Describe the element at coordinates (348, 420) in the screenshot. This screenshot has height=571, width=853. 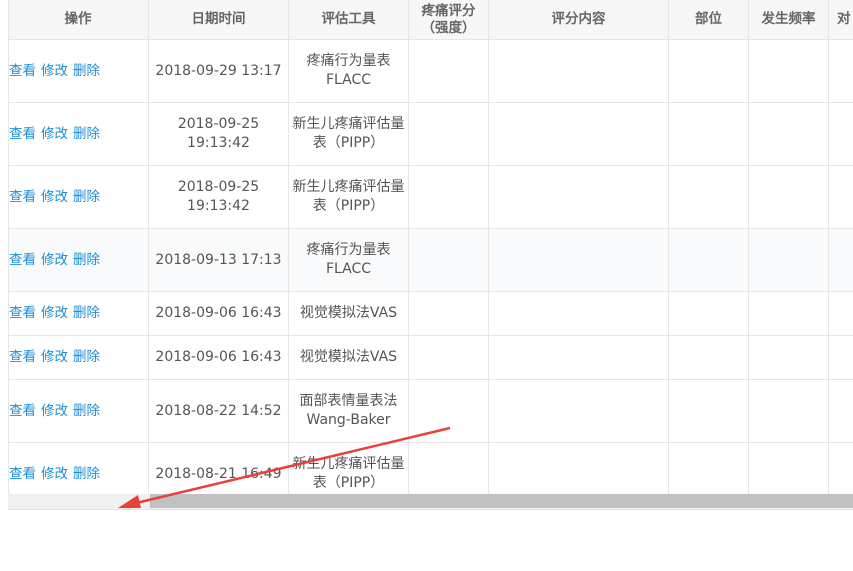
I see `tool-name-line2: Wang-Baker` at that location.